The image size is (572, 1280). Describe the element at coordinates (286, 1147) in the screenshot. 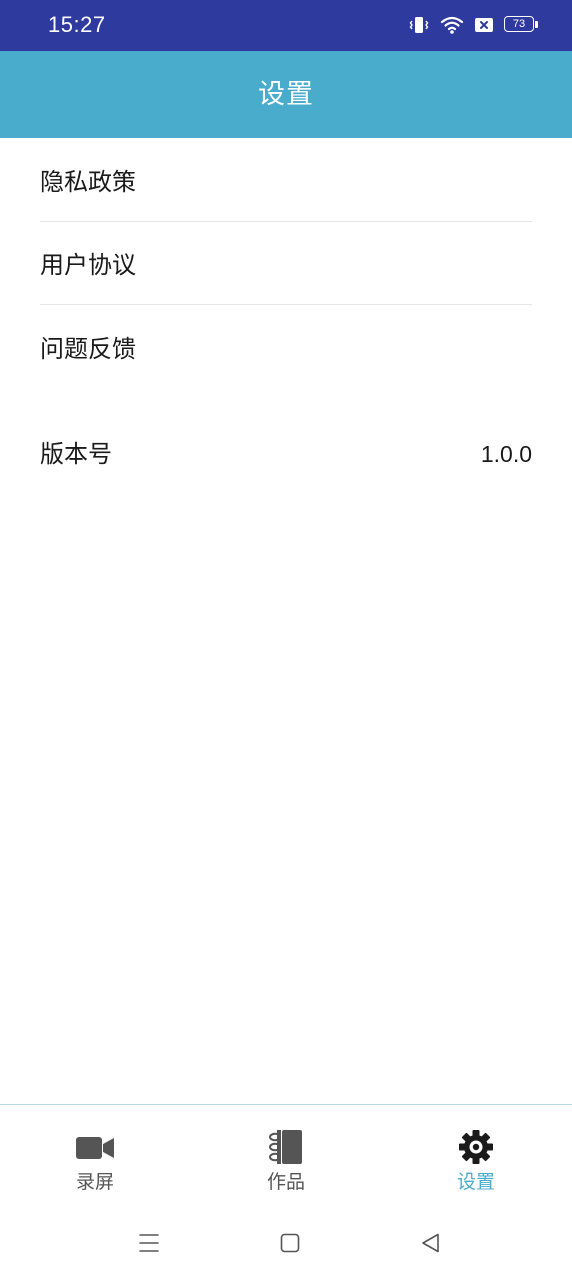

I see `notebook-icon` at that location.